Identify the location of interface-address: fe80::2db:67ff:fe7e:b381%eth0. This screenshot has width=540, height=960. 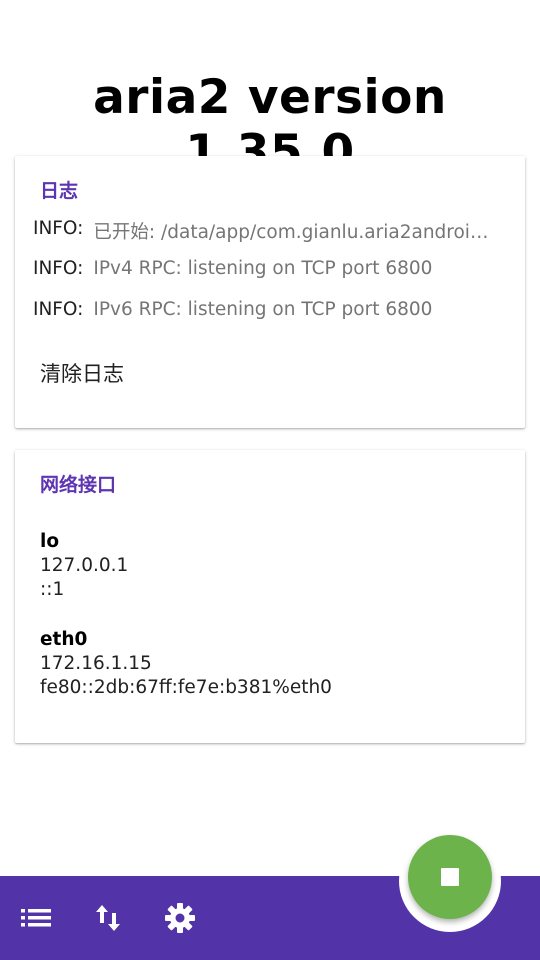
(186, 687).